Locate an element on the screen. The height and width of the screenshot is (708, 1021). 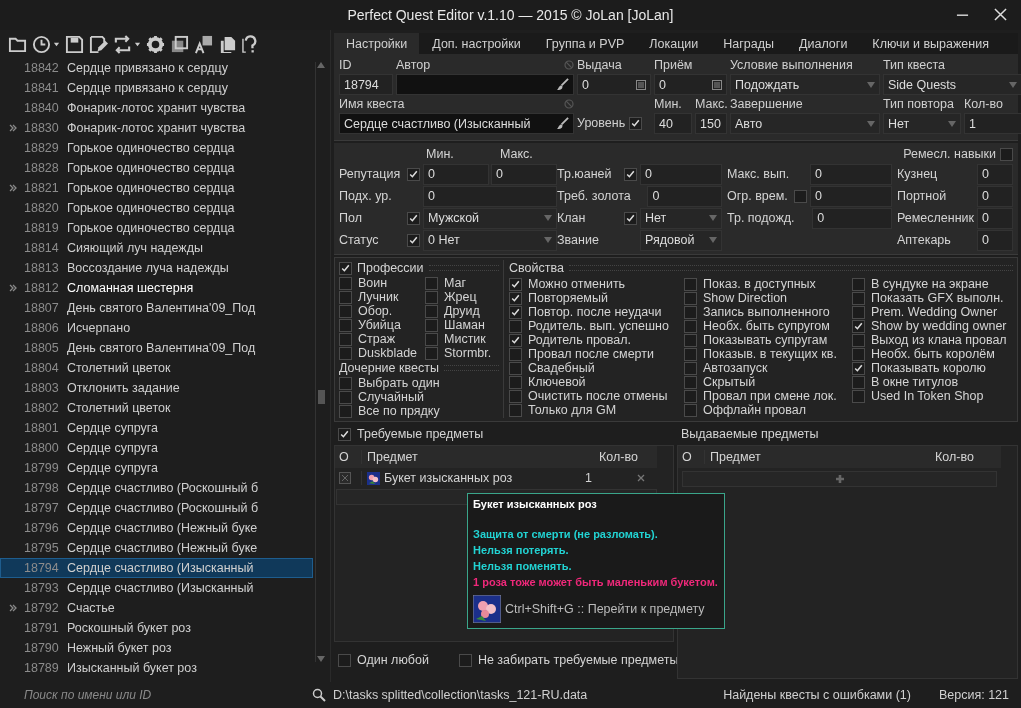
checkbox-label: Ключевой is located at coordinates (557, 382).